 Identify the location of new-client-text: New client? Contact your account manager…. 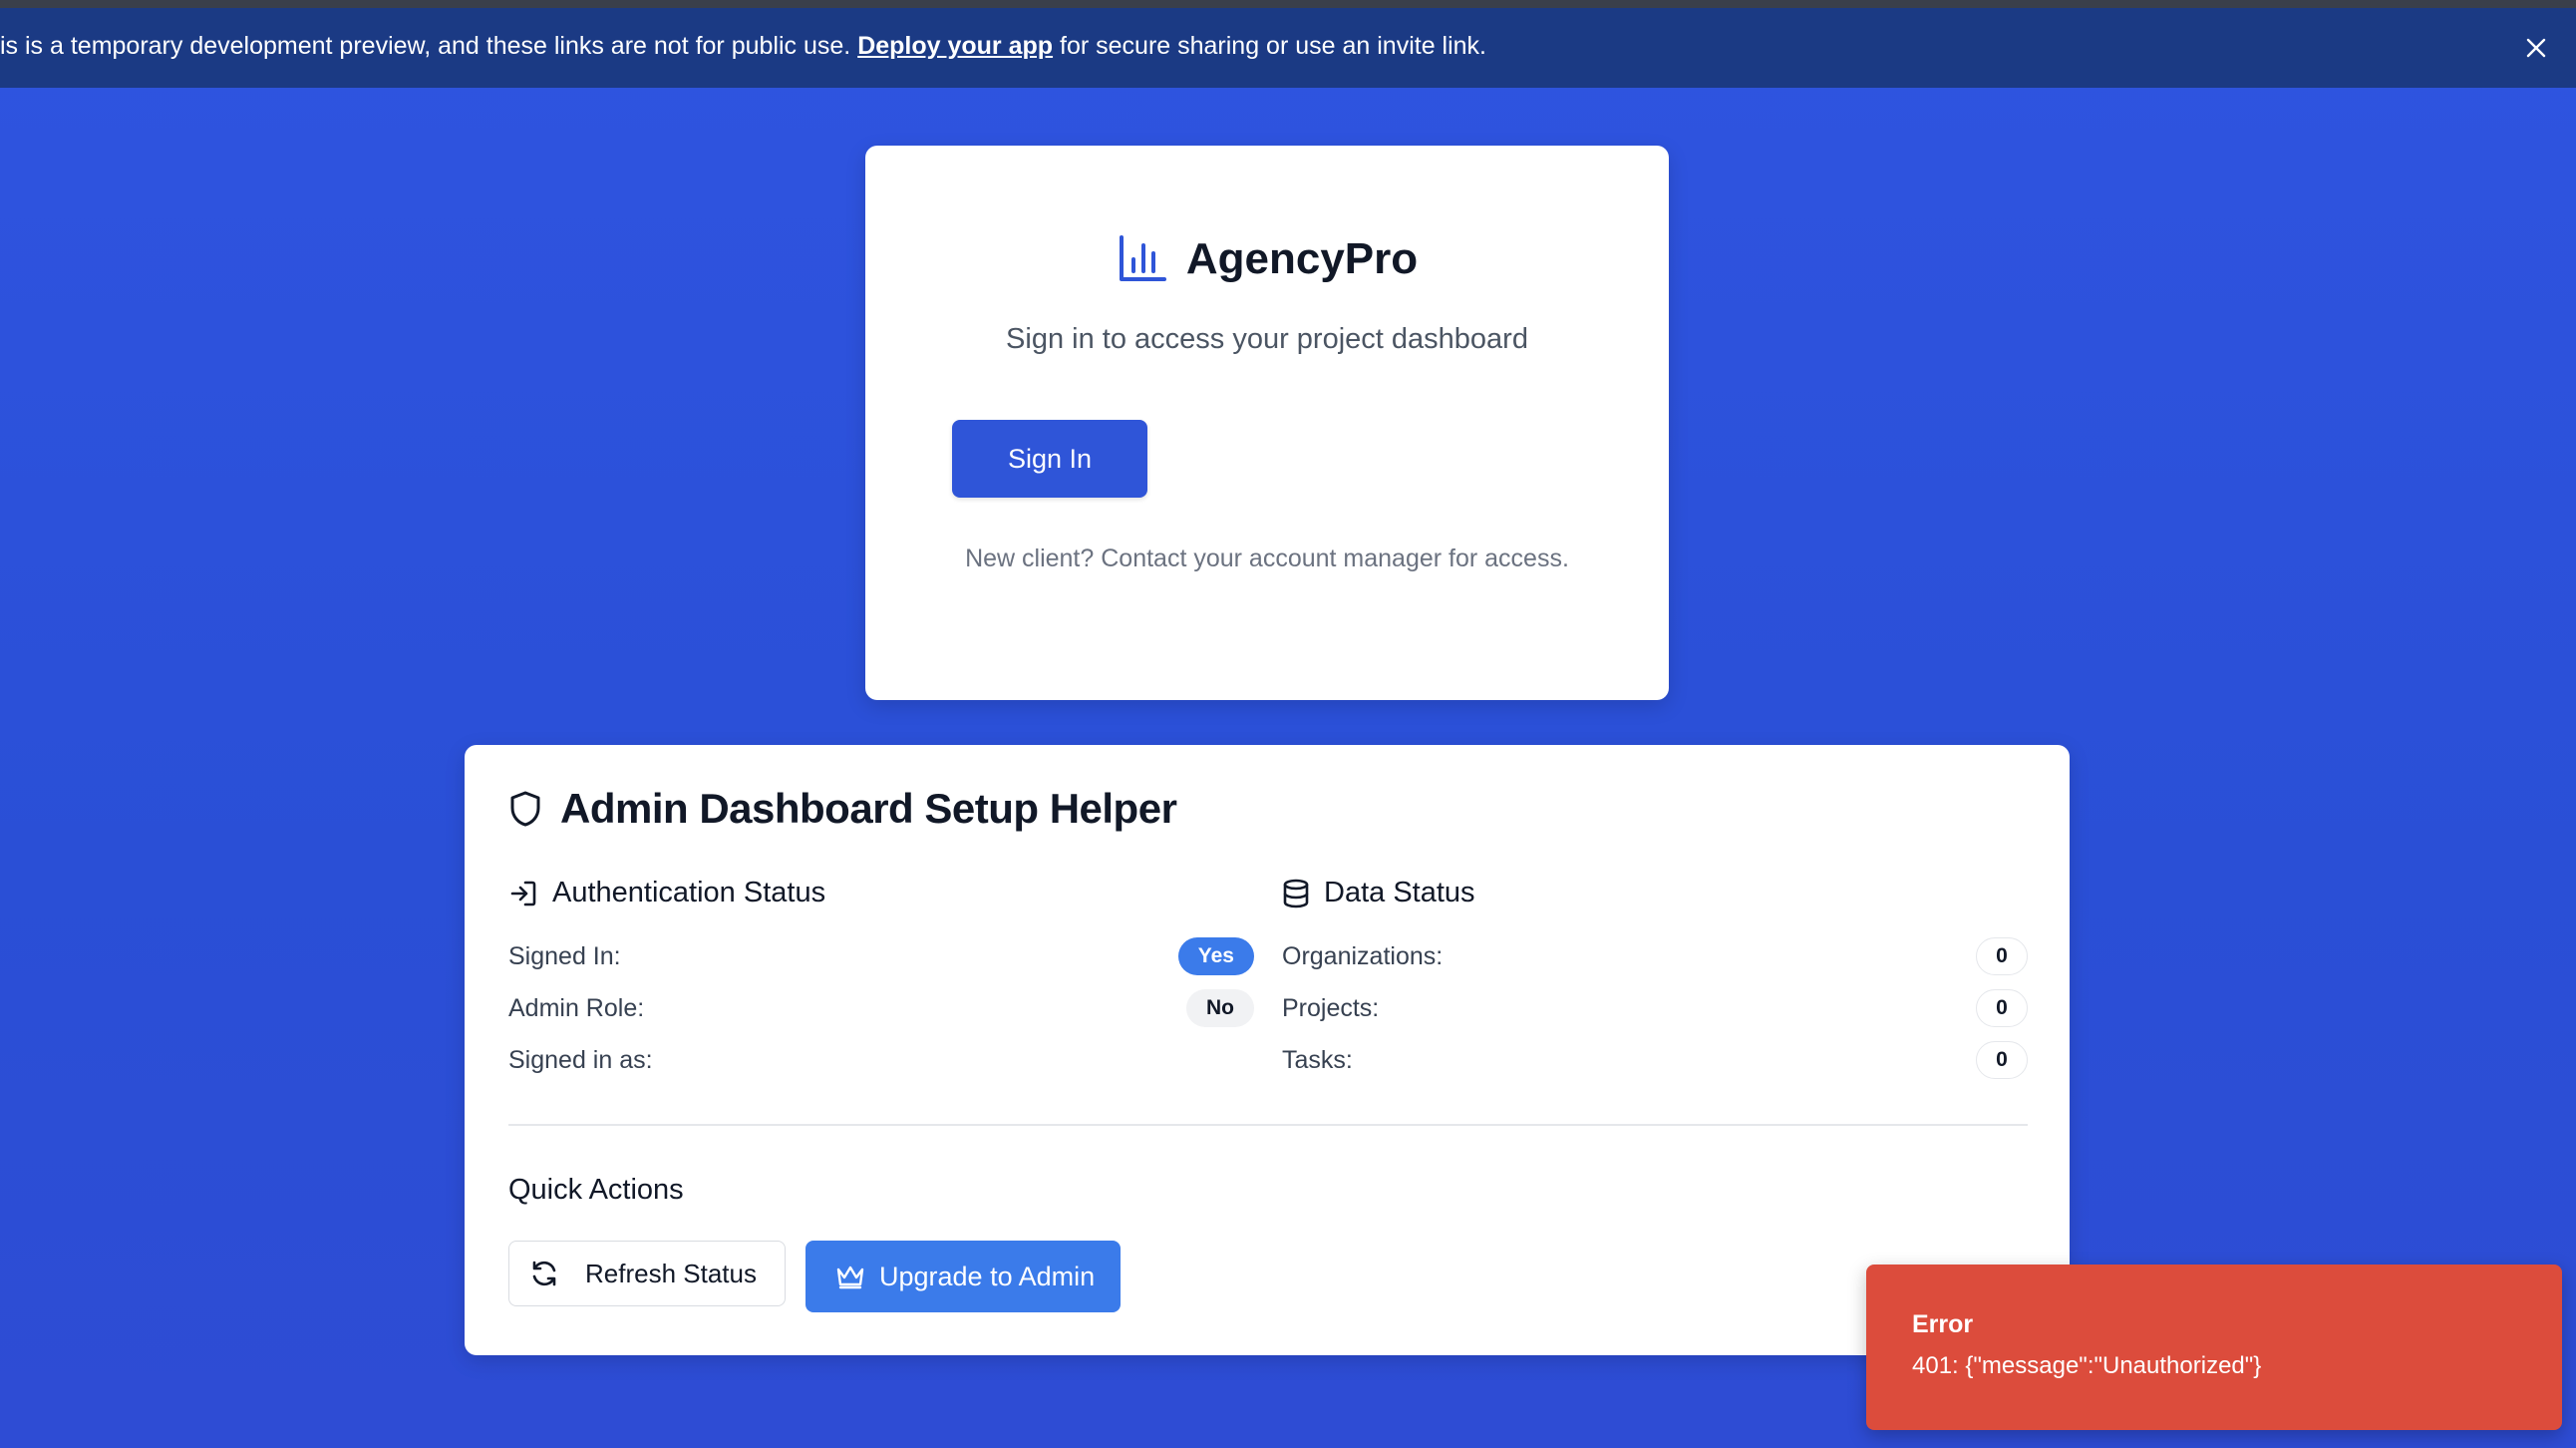
(1267, 558).